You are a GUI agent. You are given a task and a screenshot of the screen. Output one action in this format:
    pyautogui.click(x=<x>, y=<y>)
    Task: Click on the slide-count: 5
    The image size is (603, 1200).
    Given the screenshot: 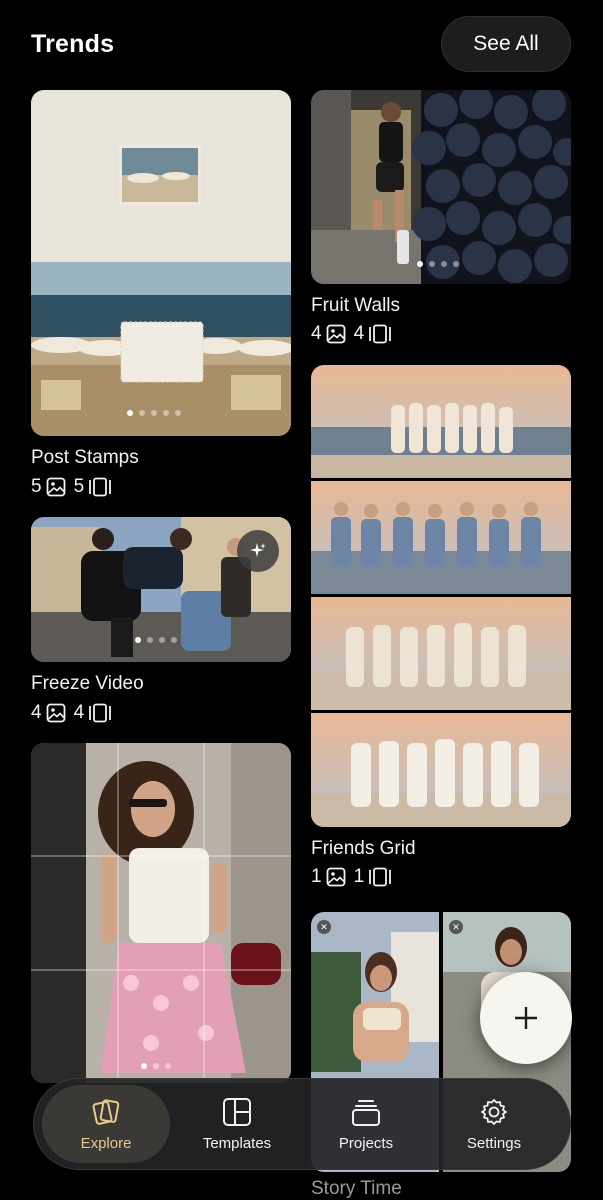 What is the action you would take?
    pyautogui.click(x=79, y=486)
    